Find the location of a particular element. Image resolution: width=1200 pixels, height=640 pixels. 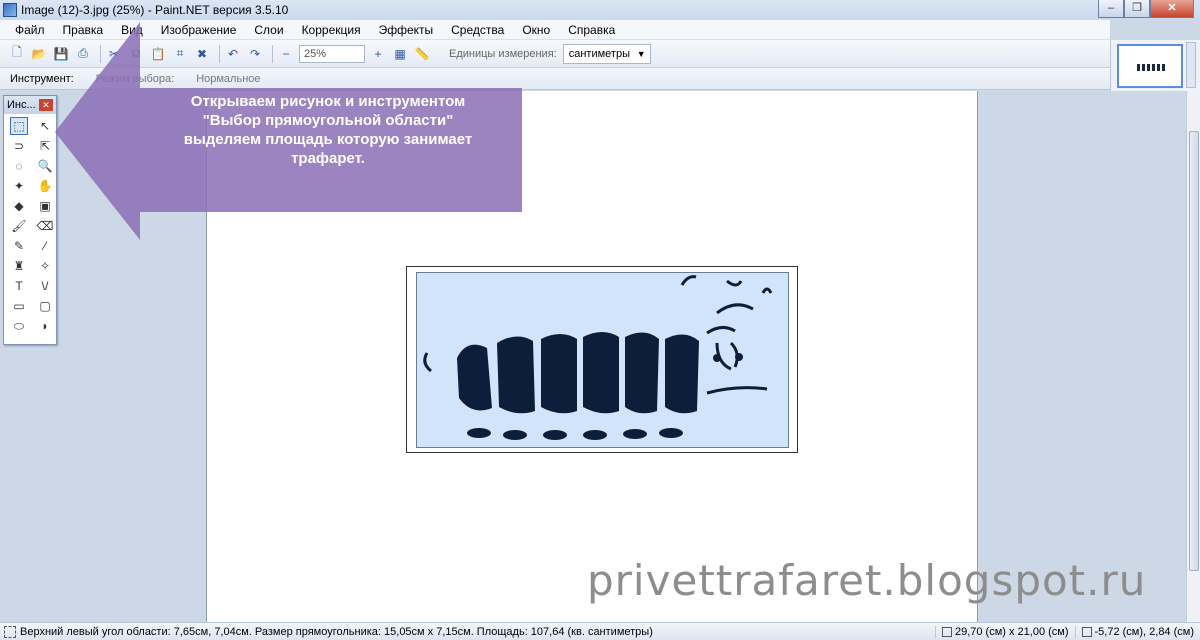

image-size: 29,70 (см) x 21,00 (см) is located at coordinates (1011, 631).